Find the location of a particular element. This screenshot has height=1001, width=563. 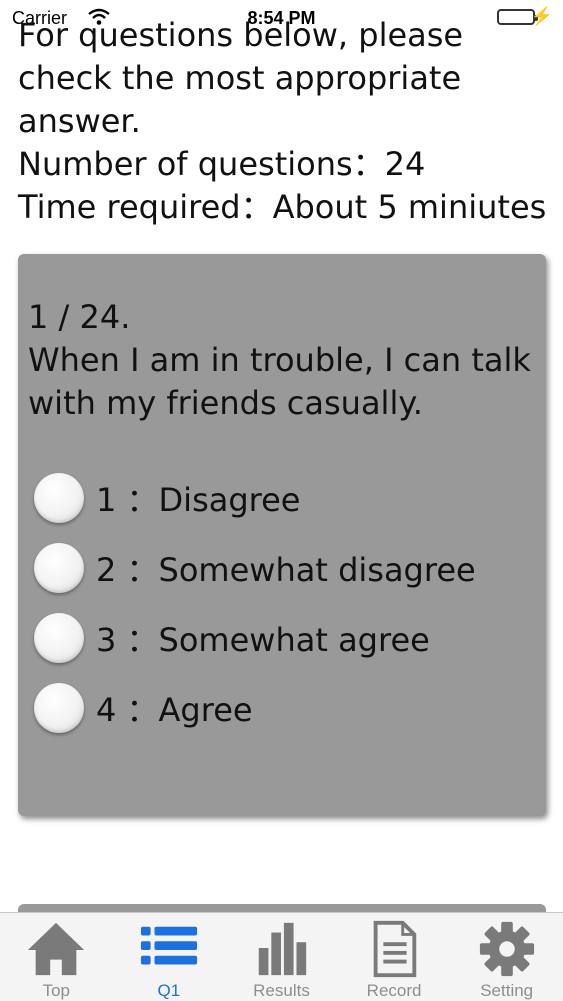

status-time: 8:54 PM is located at coordinates (281, 18).